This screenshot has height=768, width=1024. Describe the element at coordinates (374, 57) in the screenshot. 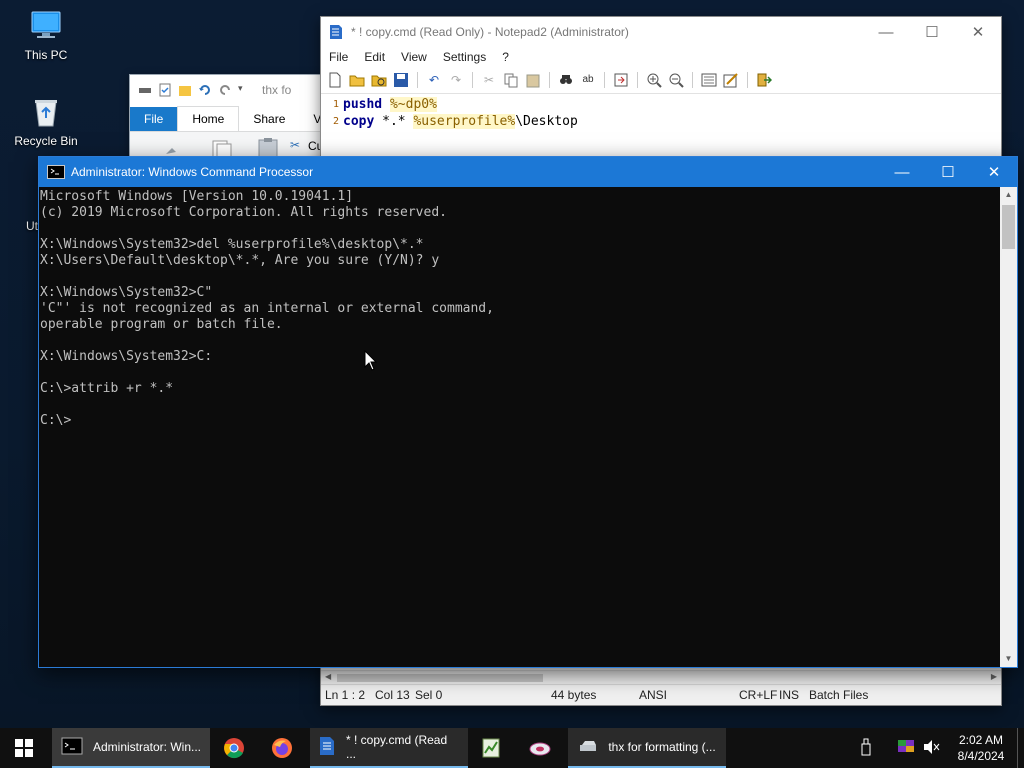

I see `menu-edit: Edit` at that location.